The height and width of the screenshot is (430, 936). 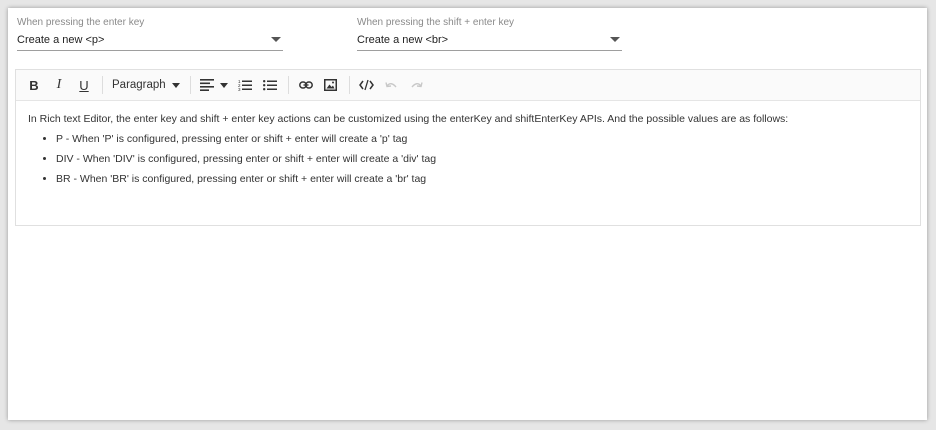 I want to click on enter-key-label: When pressing the enter key, so click(x=81, y=22).